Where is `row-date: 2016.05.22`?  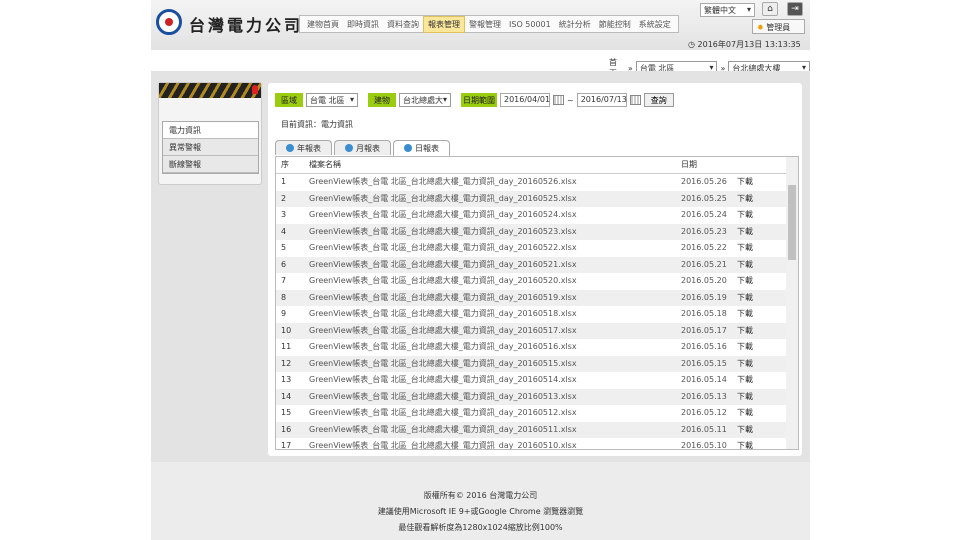 row-date: 2016.05.22 is located at coordinates (704, 247).